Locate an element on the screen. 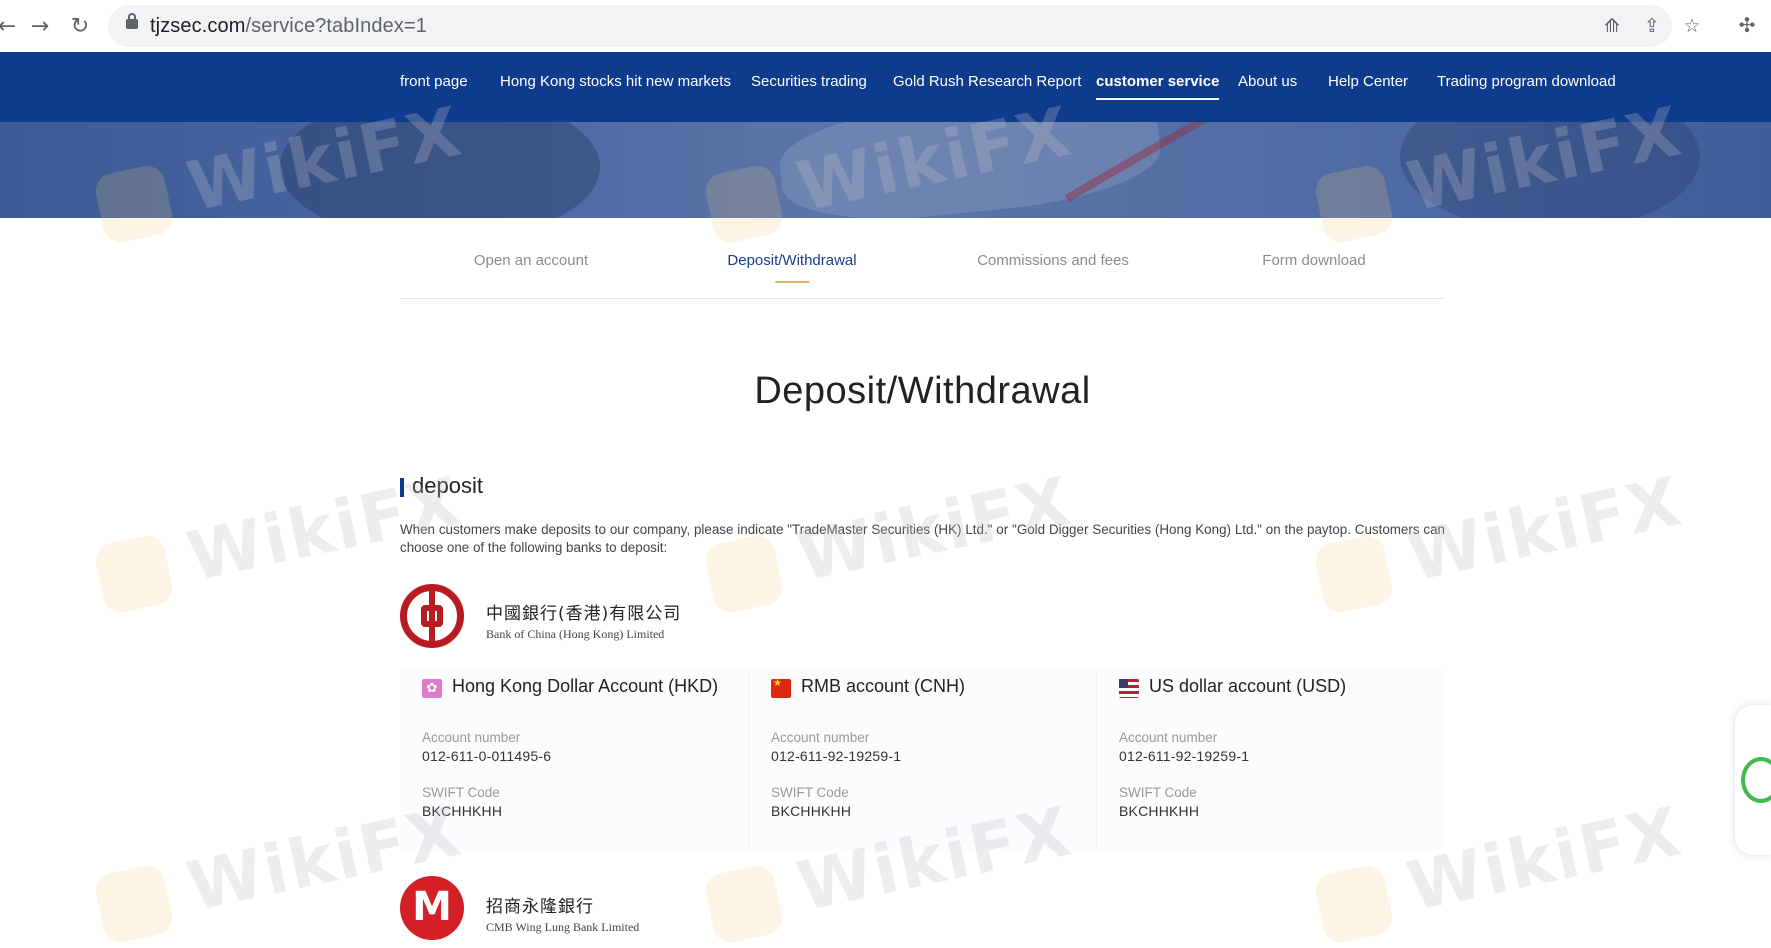  chat-icon is located at coordinates (1756, 780).